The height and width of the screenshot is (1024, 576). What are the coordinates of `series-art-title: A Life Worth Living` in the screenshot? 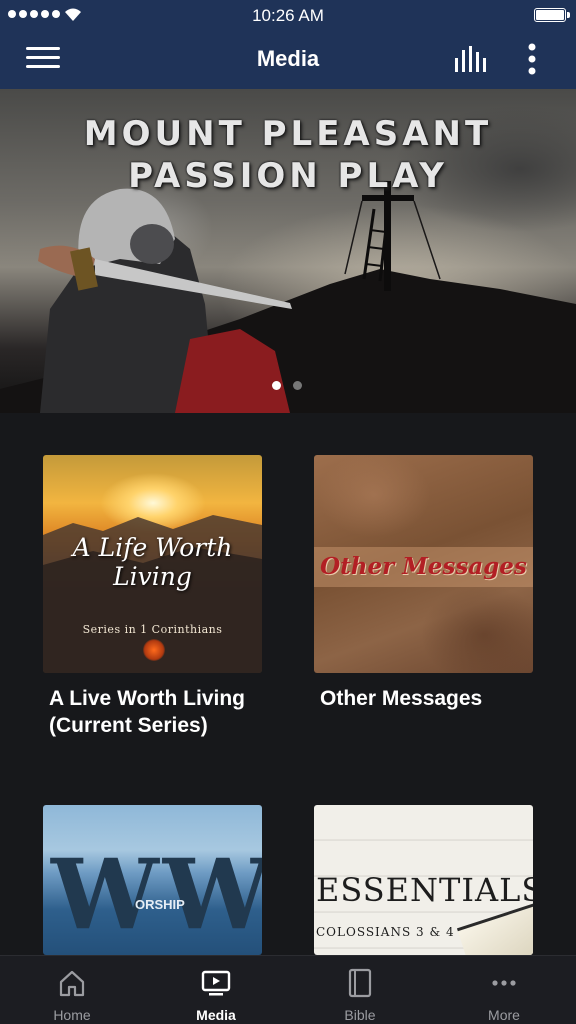 It's located at (152, 562).